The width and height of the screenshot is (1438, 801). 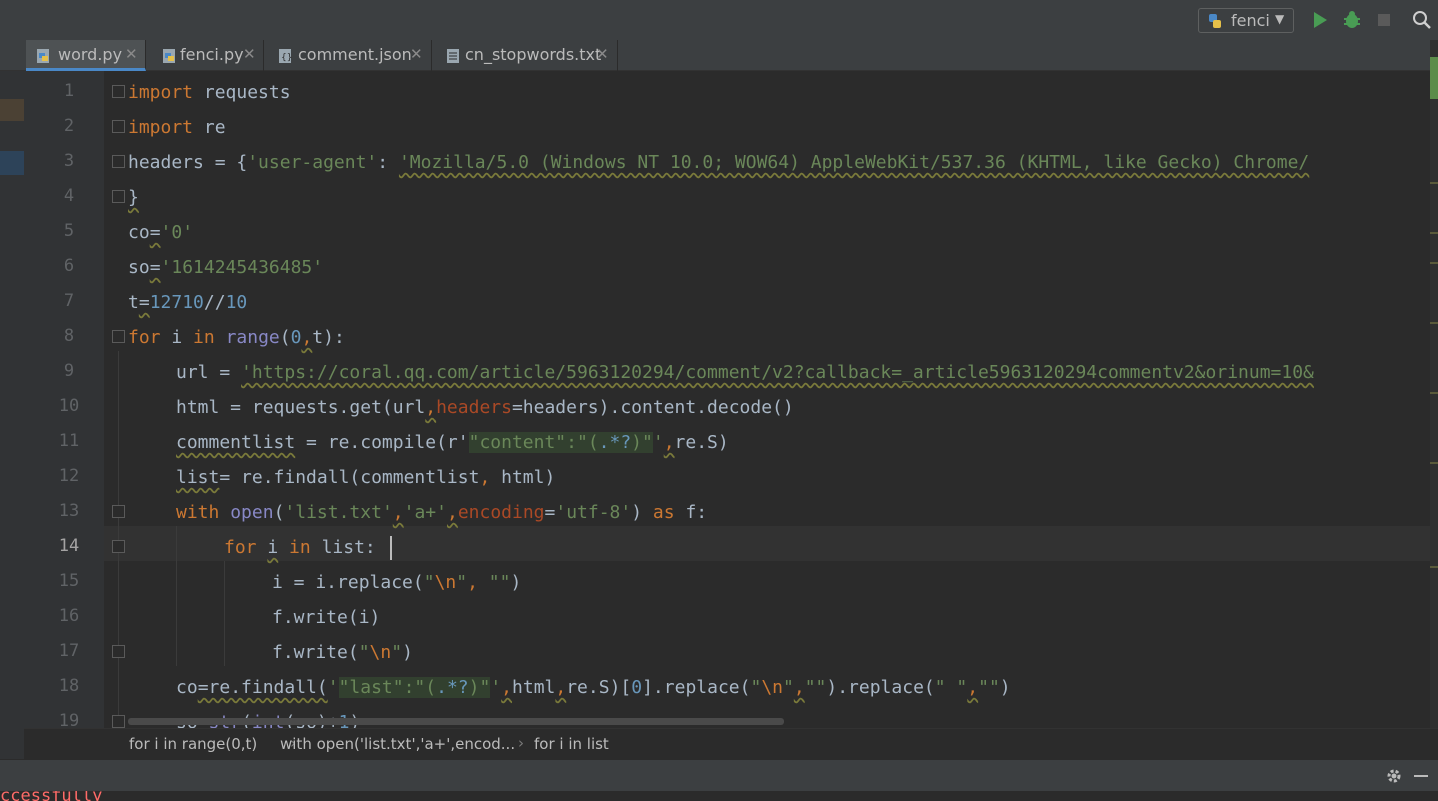 I want to click on token: (, so click(x=285, y=337).